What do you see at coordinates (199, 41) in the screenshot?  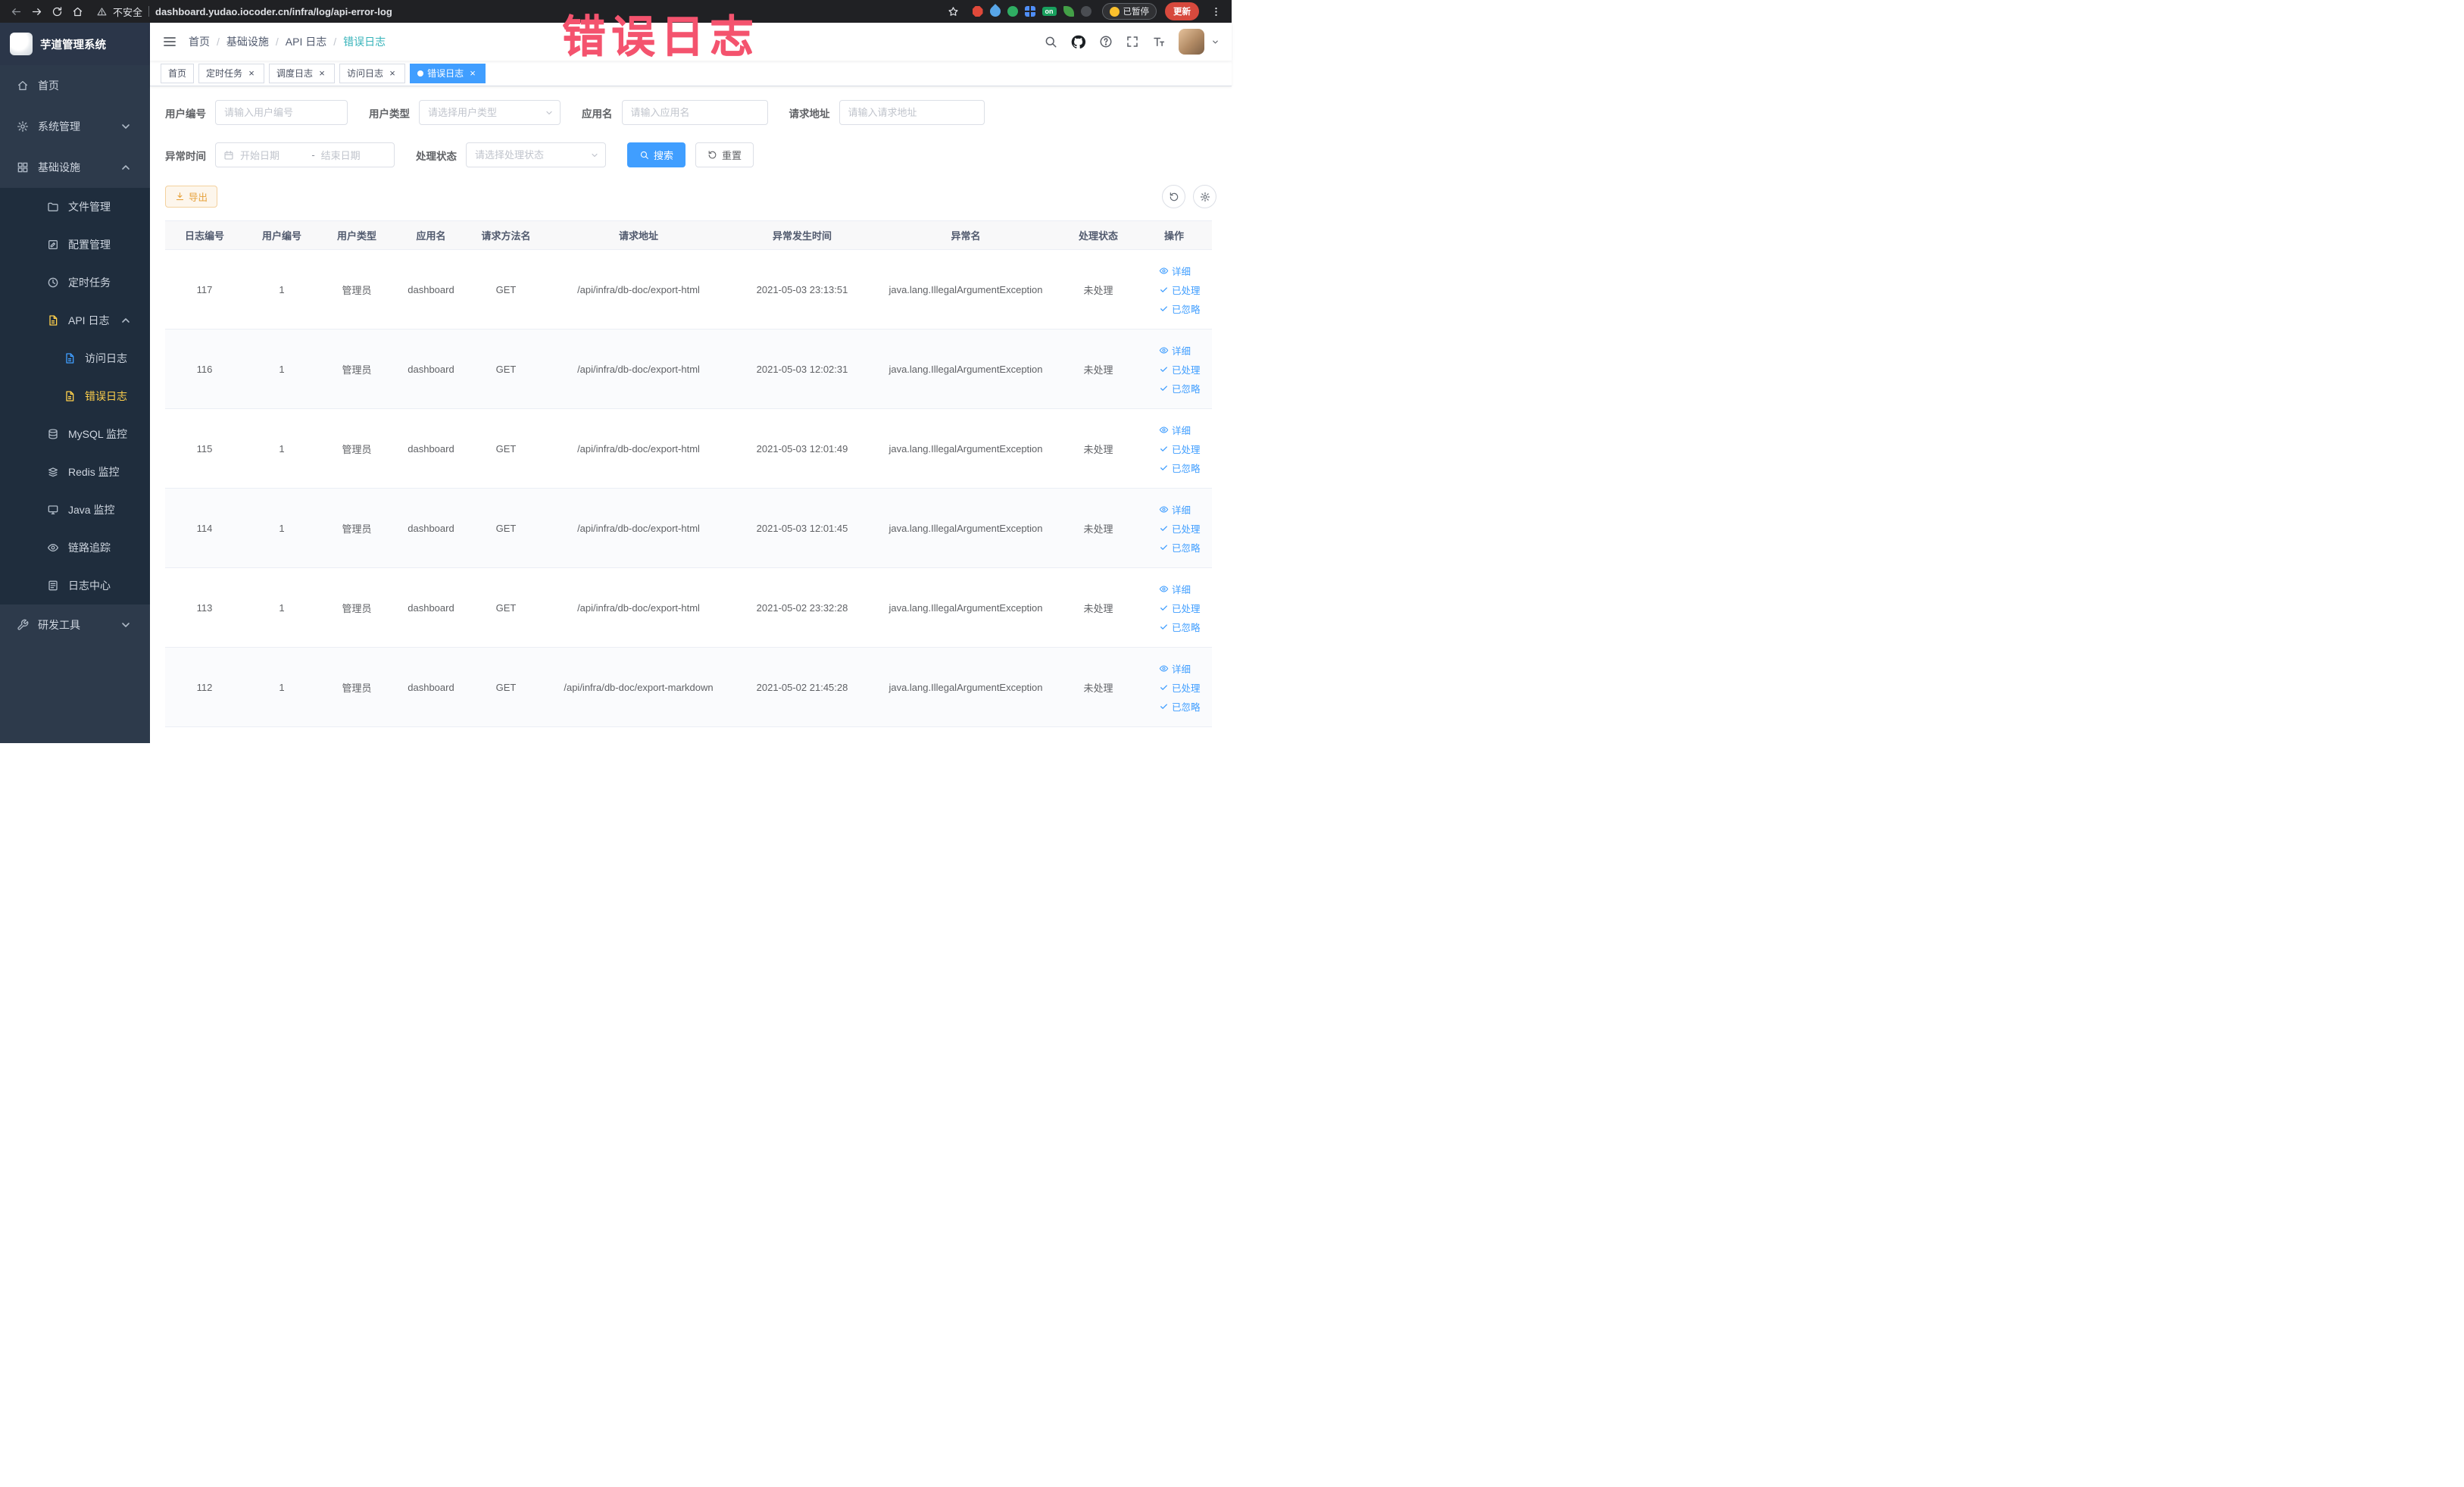 I see `breadcrumb-item-首页: 首页` at bounding box center [199, 41].